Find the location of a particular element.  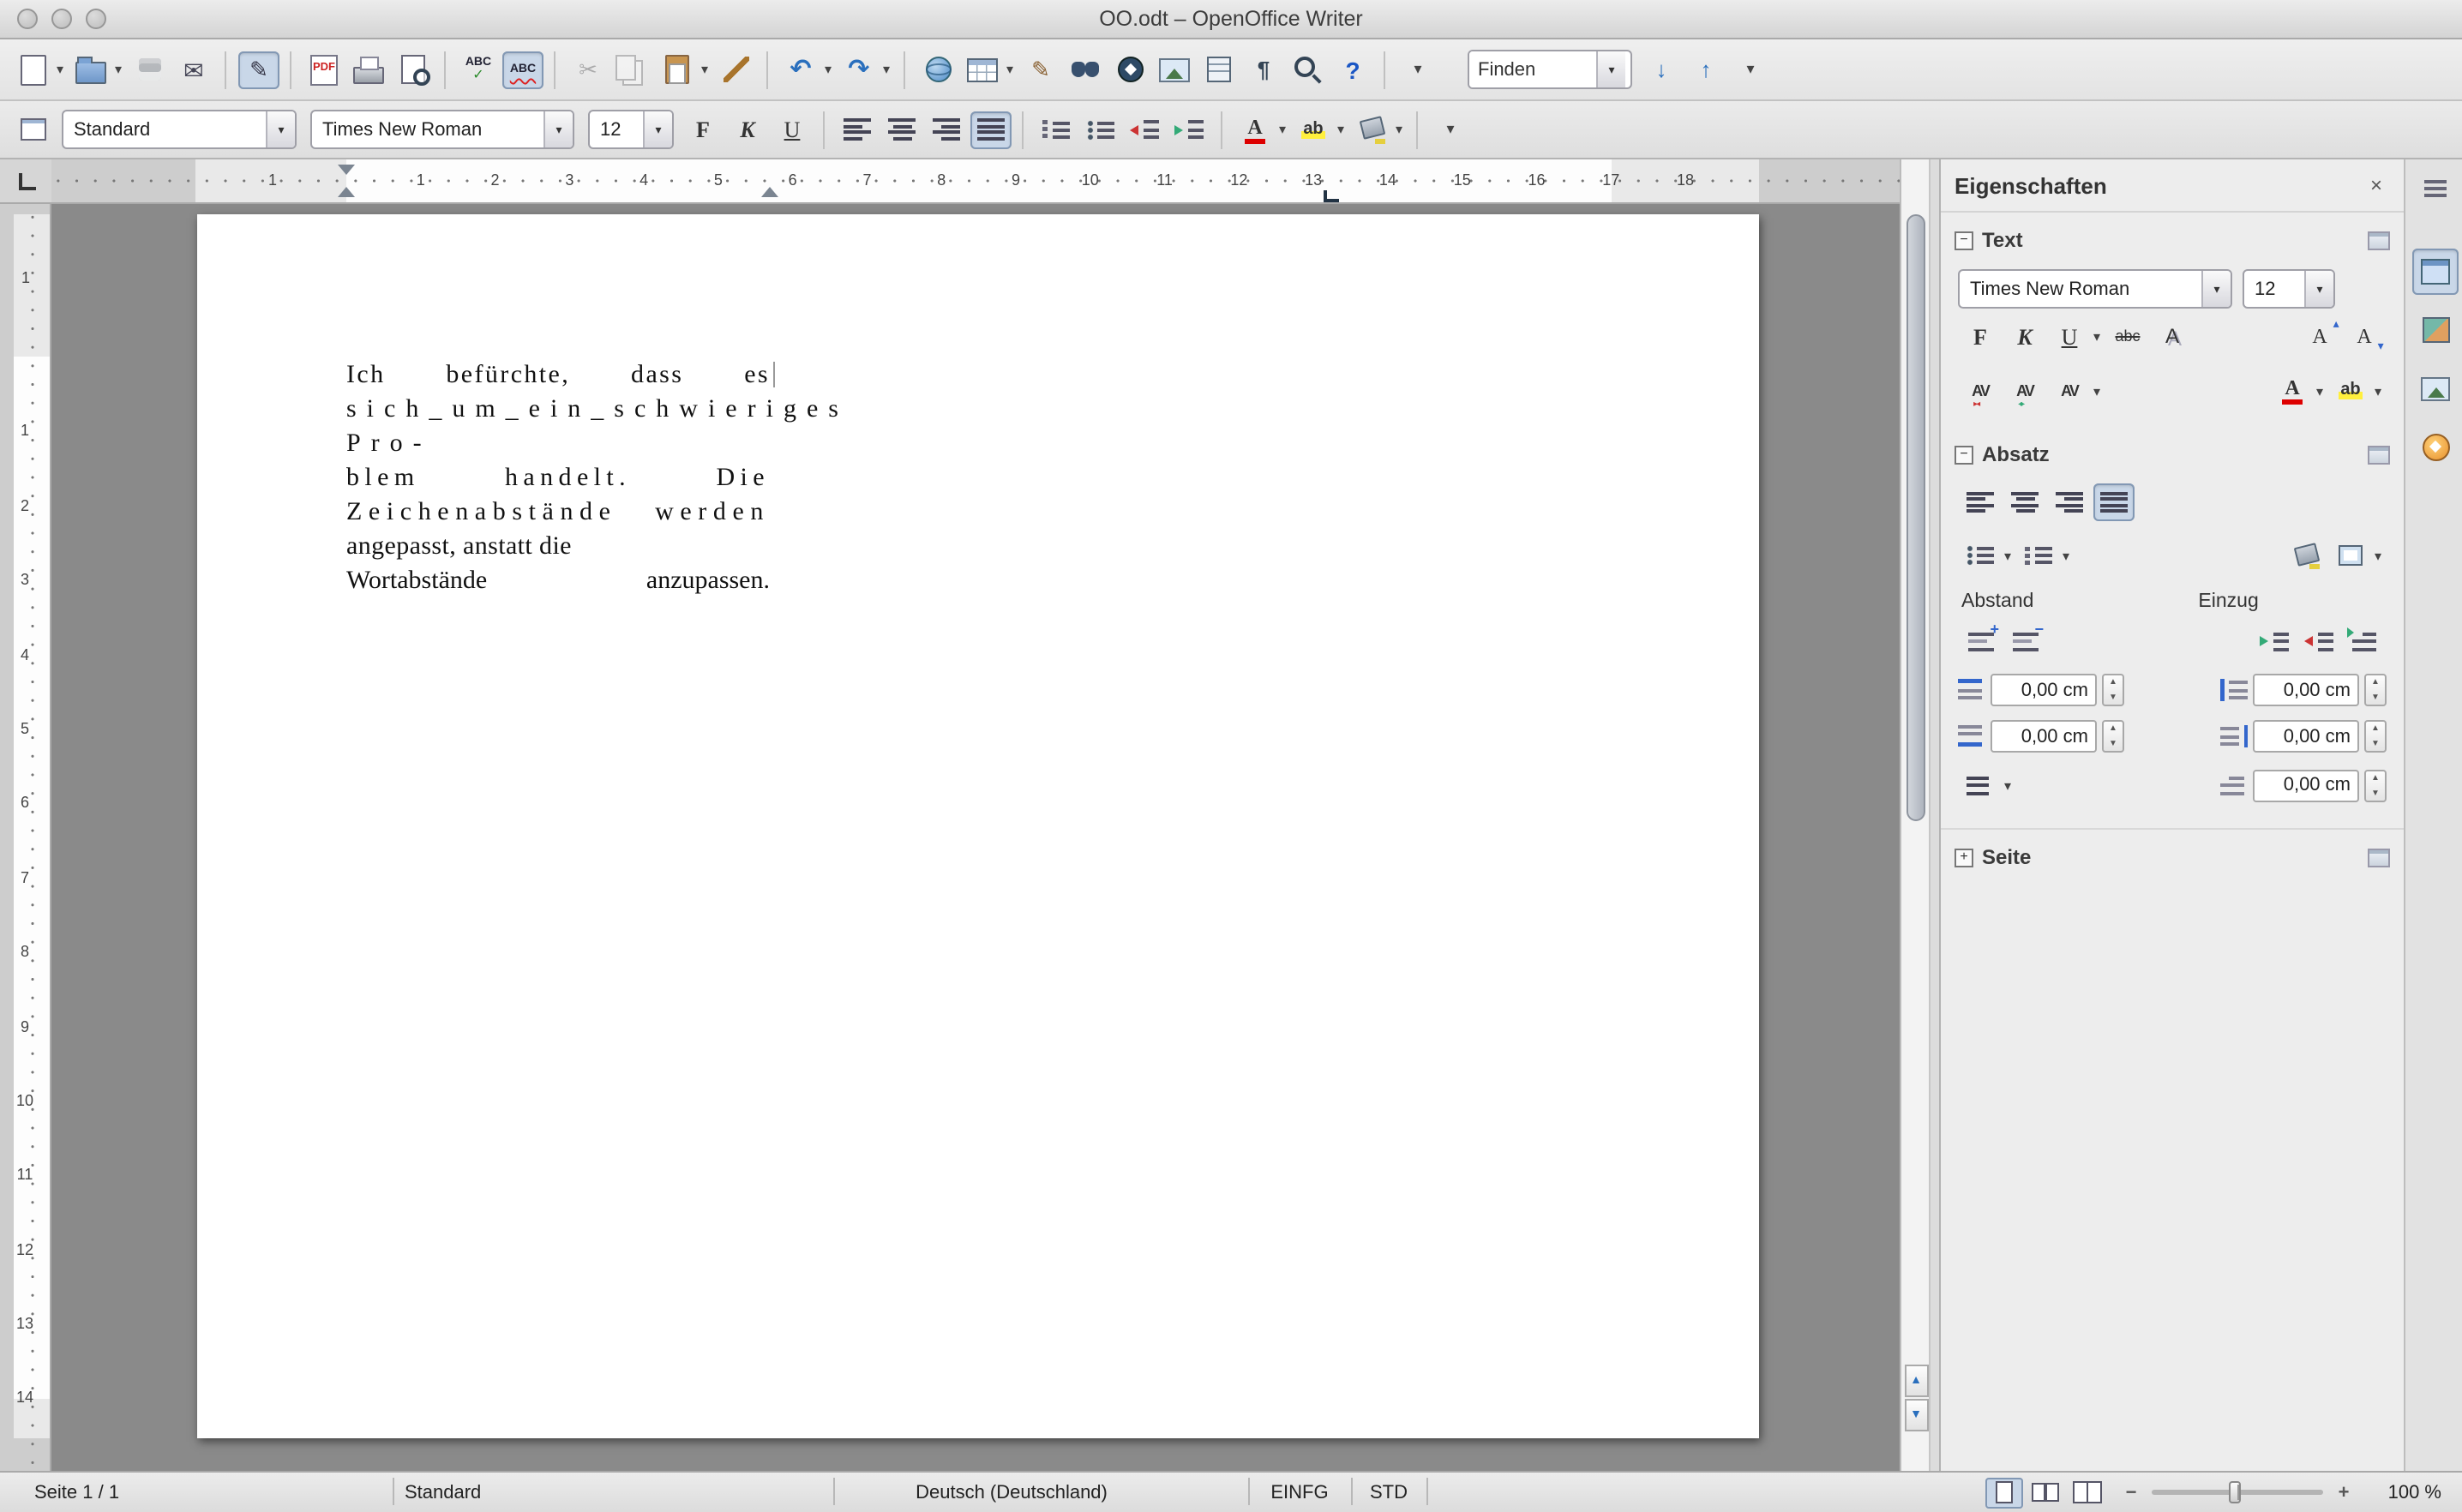

styles-window-icon is located at coordinates (32, 129).